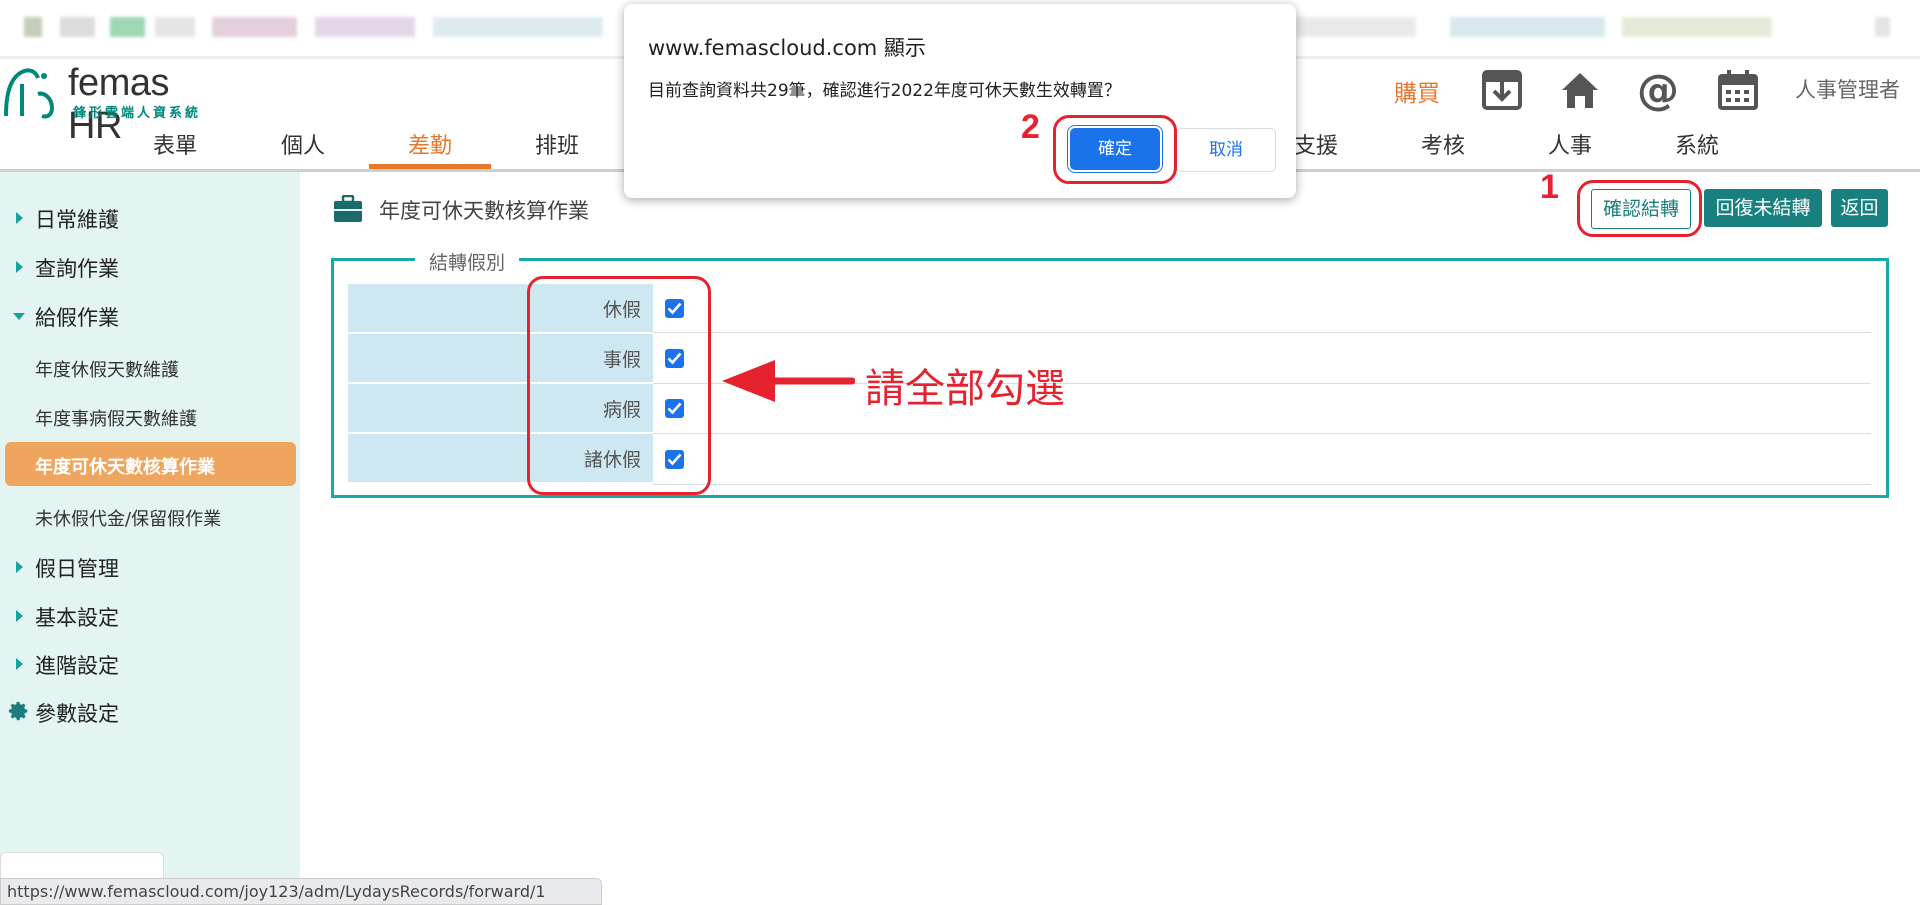  What do you see at coordinates (107, 369) in the screenshot?
I see `sidebar-sub-annual-leave: 年度休假天數維護` at bounding box center [107, 369].